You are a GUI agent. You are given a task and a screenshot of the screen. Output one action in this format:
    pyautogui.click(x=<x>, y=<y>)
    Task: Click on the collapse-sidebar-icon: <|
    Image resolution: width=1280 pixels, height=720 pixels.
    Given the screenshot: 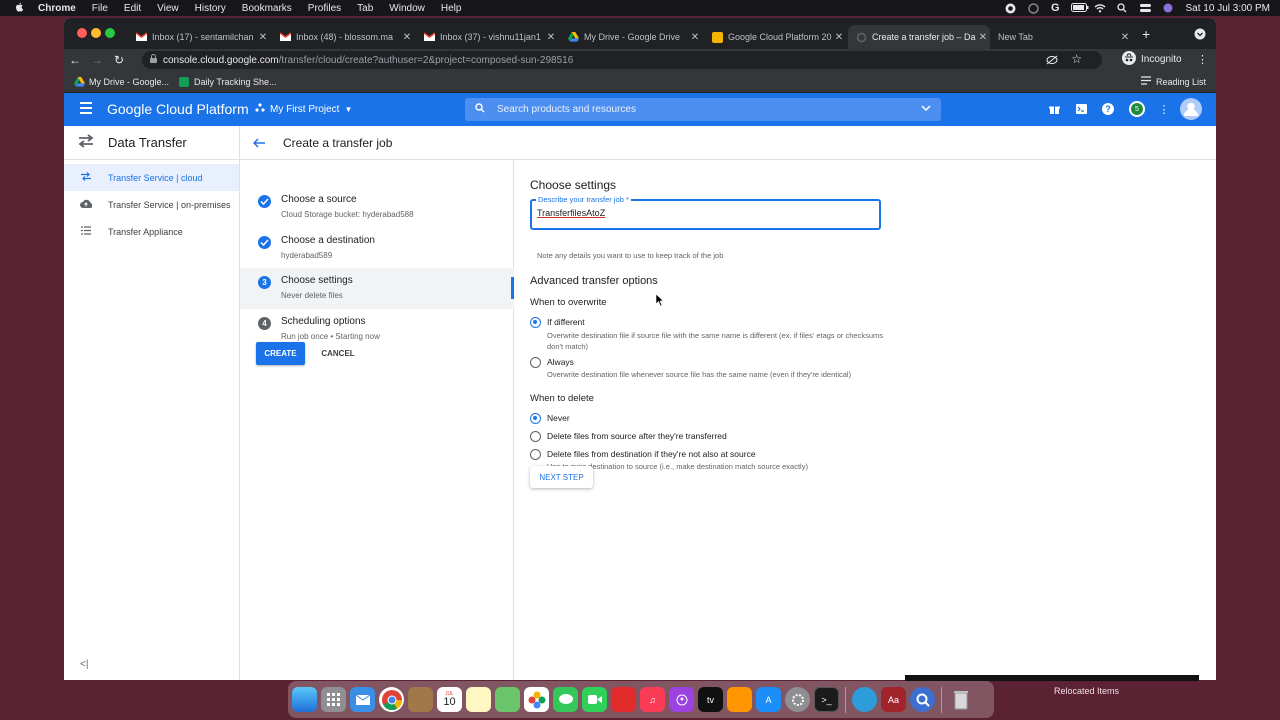 What is the action you would take?
    pyautogui.click(x=84, y=664)
    